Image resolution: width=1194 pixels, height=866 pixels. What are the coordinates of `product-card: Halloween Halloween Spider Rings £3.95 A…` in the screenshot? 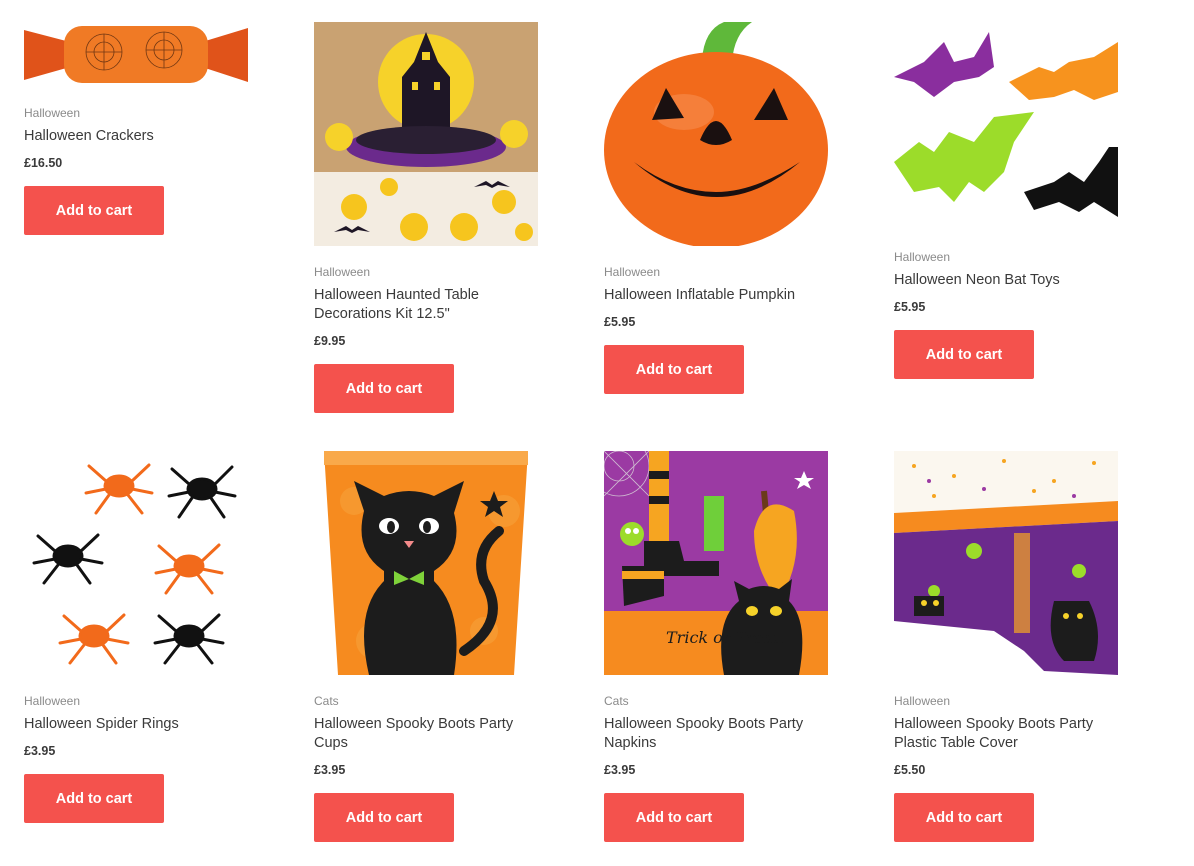 It's located at (136, 637).